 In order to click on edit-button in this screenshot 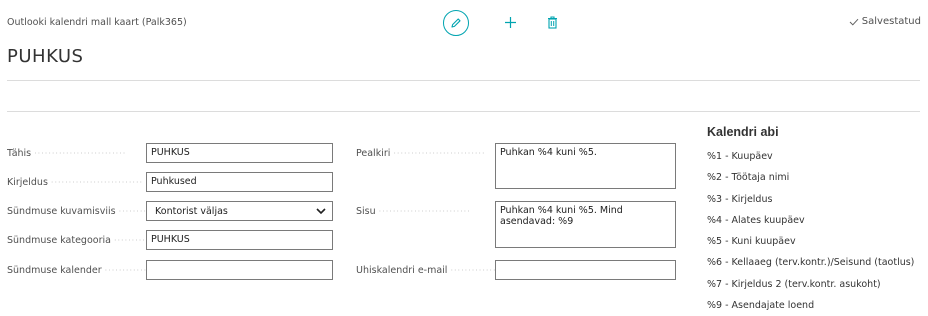, I will do `click(456, 23)`.